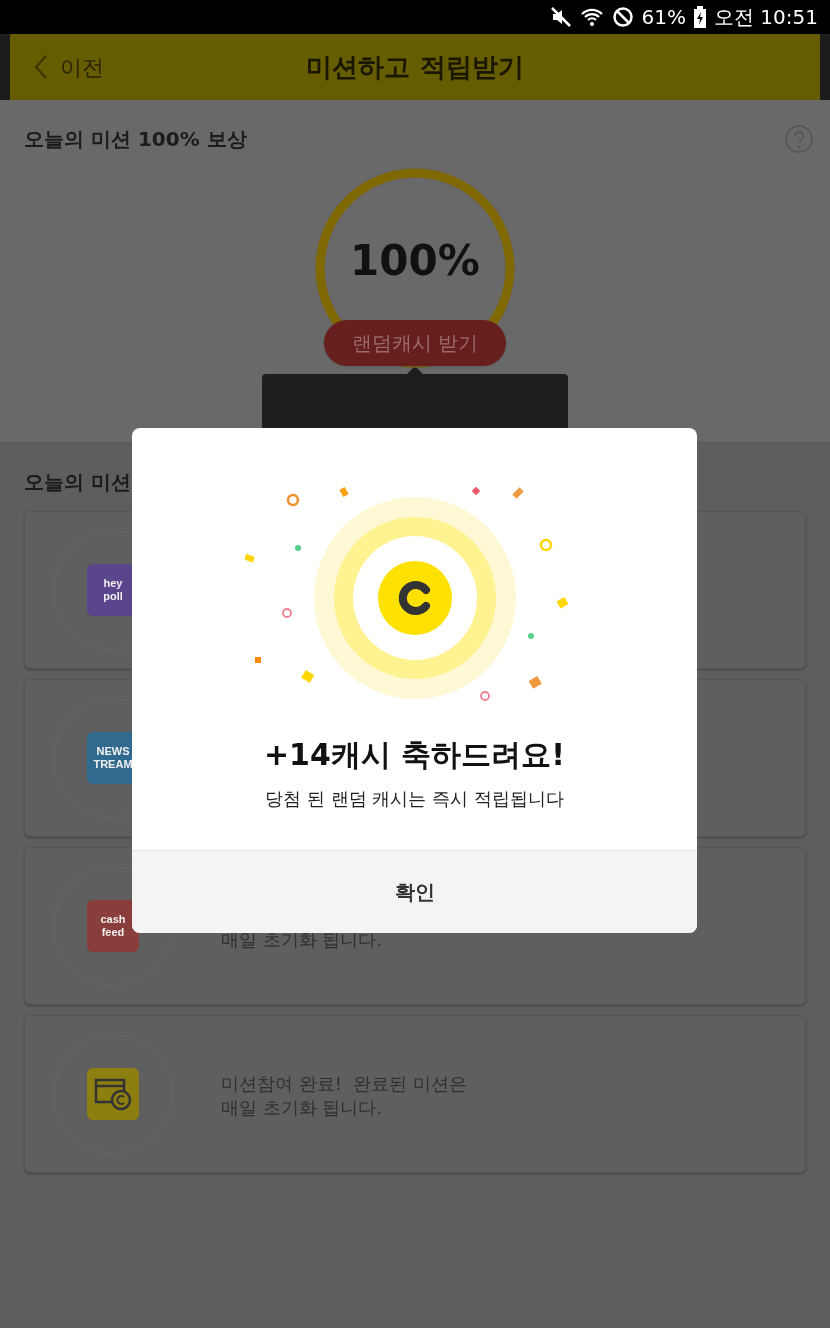 The width and height of the screenshot is (830, 1328). What do you see at coordinates (414, 891) in the screenshot?
I see `confirm-button: 확인` at bounding box center [414, 891].